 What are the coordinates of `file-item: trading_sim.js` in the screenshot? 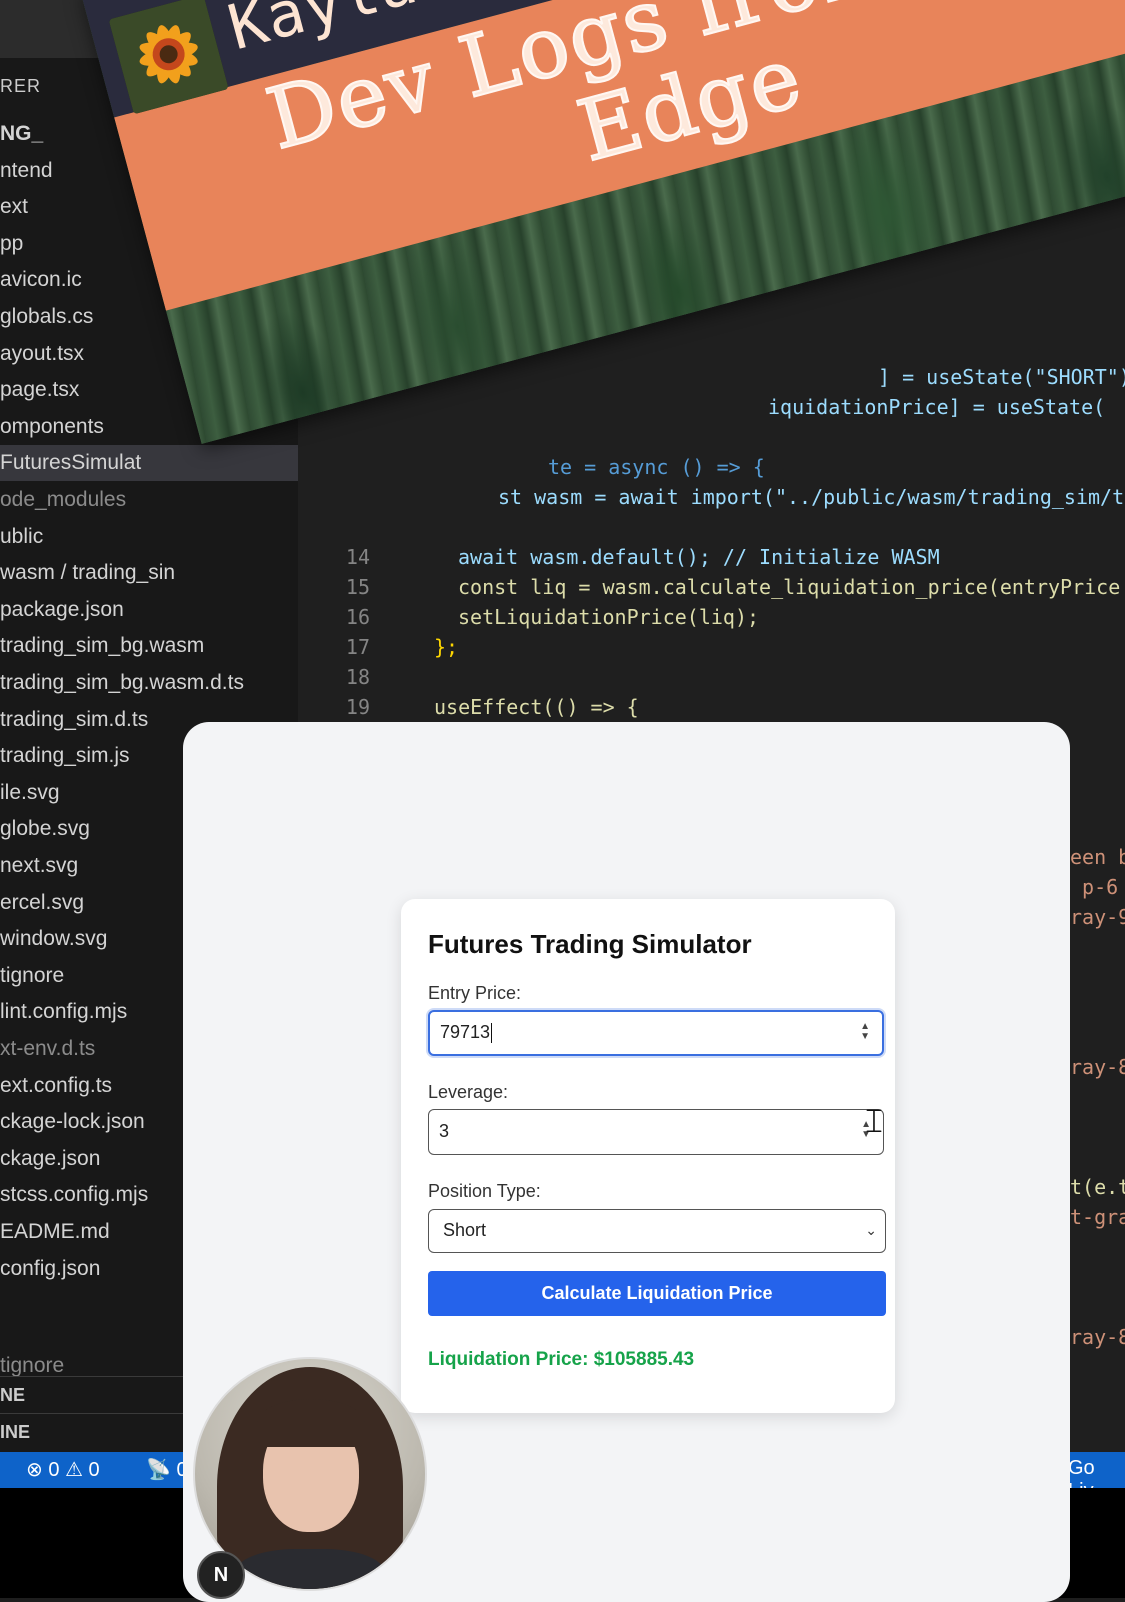 It's located at (65, 756).